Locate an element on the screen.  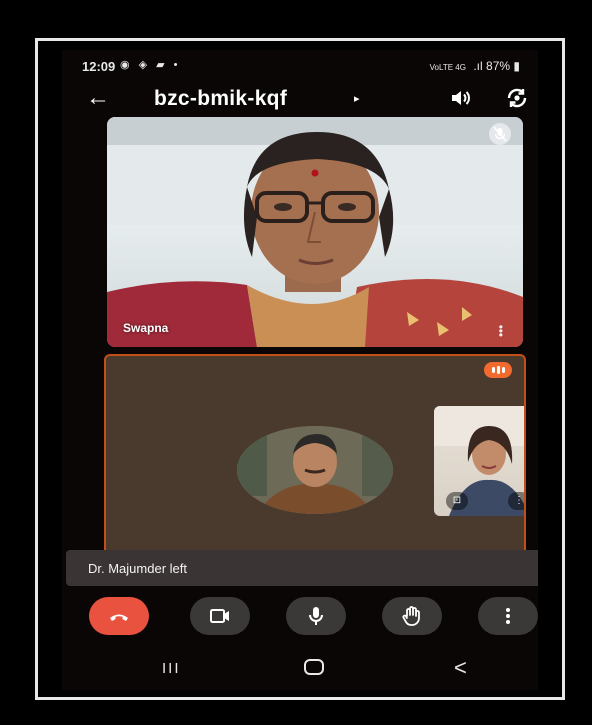
video-camera-icon is located at coordinates (219, 616).